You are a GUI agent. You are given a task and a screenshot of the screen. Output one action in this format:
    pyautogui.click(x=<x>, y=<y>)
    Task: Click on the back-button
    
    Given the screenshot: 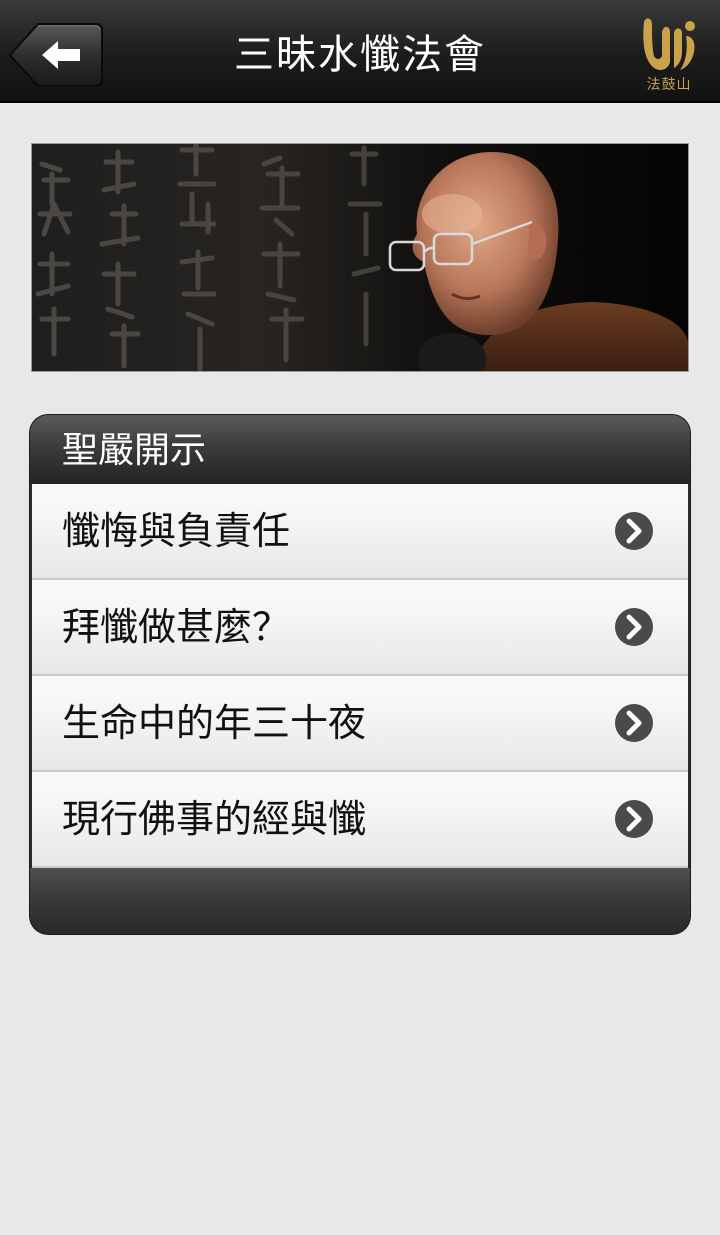 What is the action you would take?
    pyautogui.click(x=56, y=55)
    